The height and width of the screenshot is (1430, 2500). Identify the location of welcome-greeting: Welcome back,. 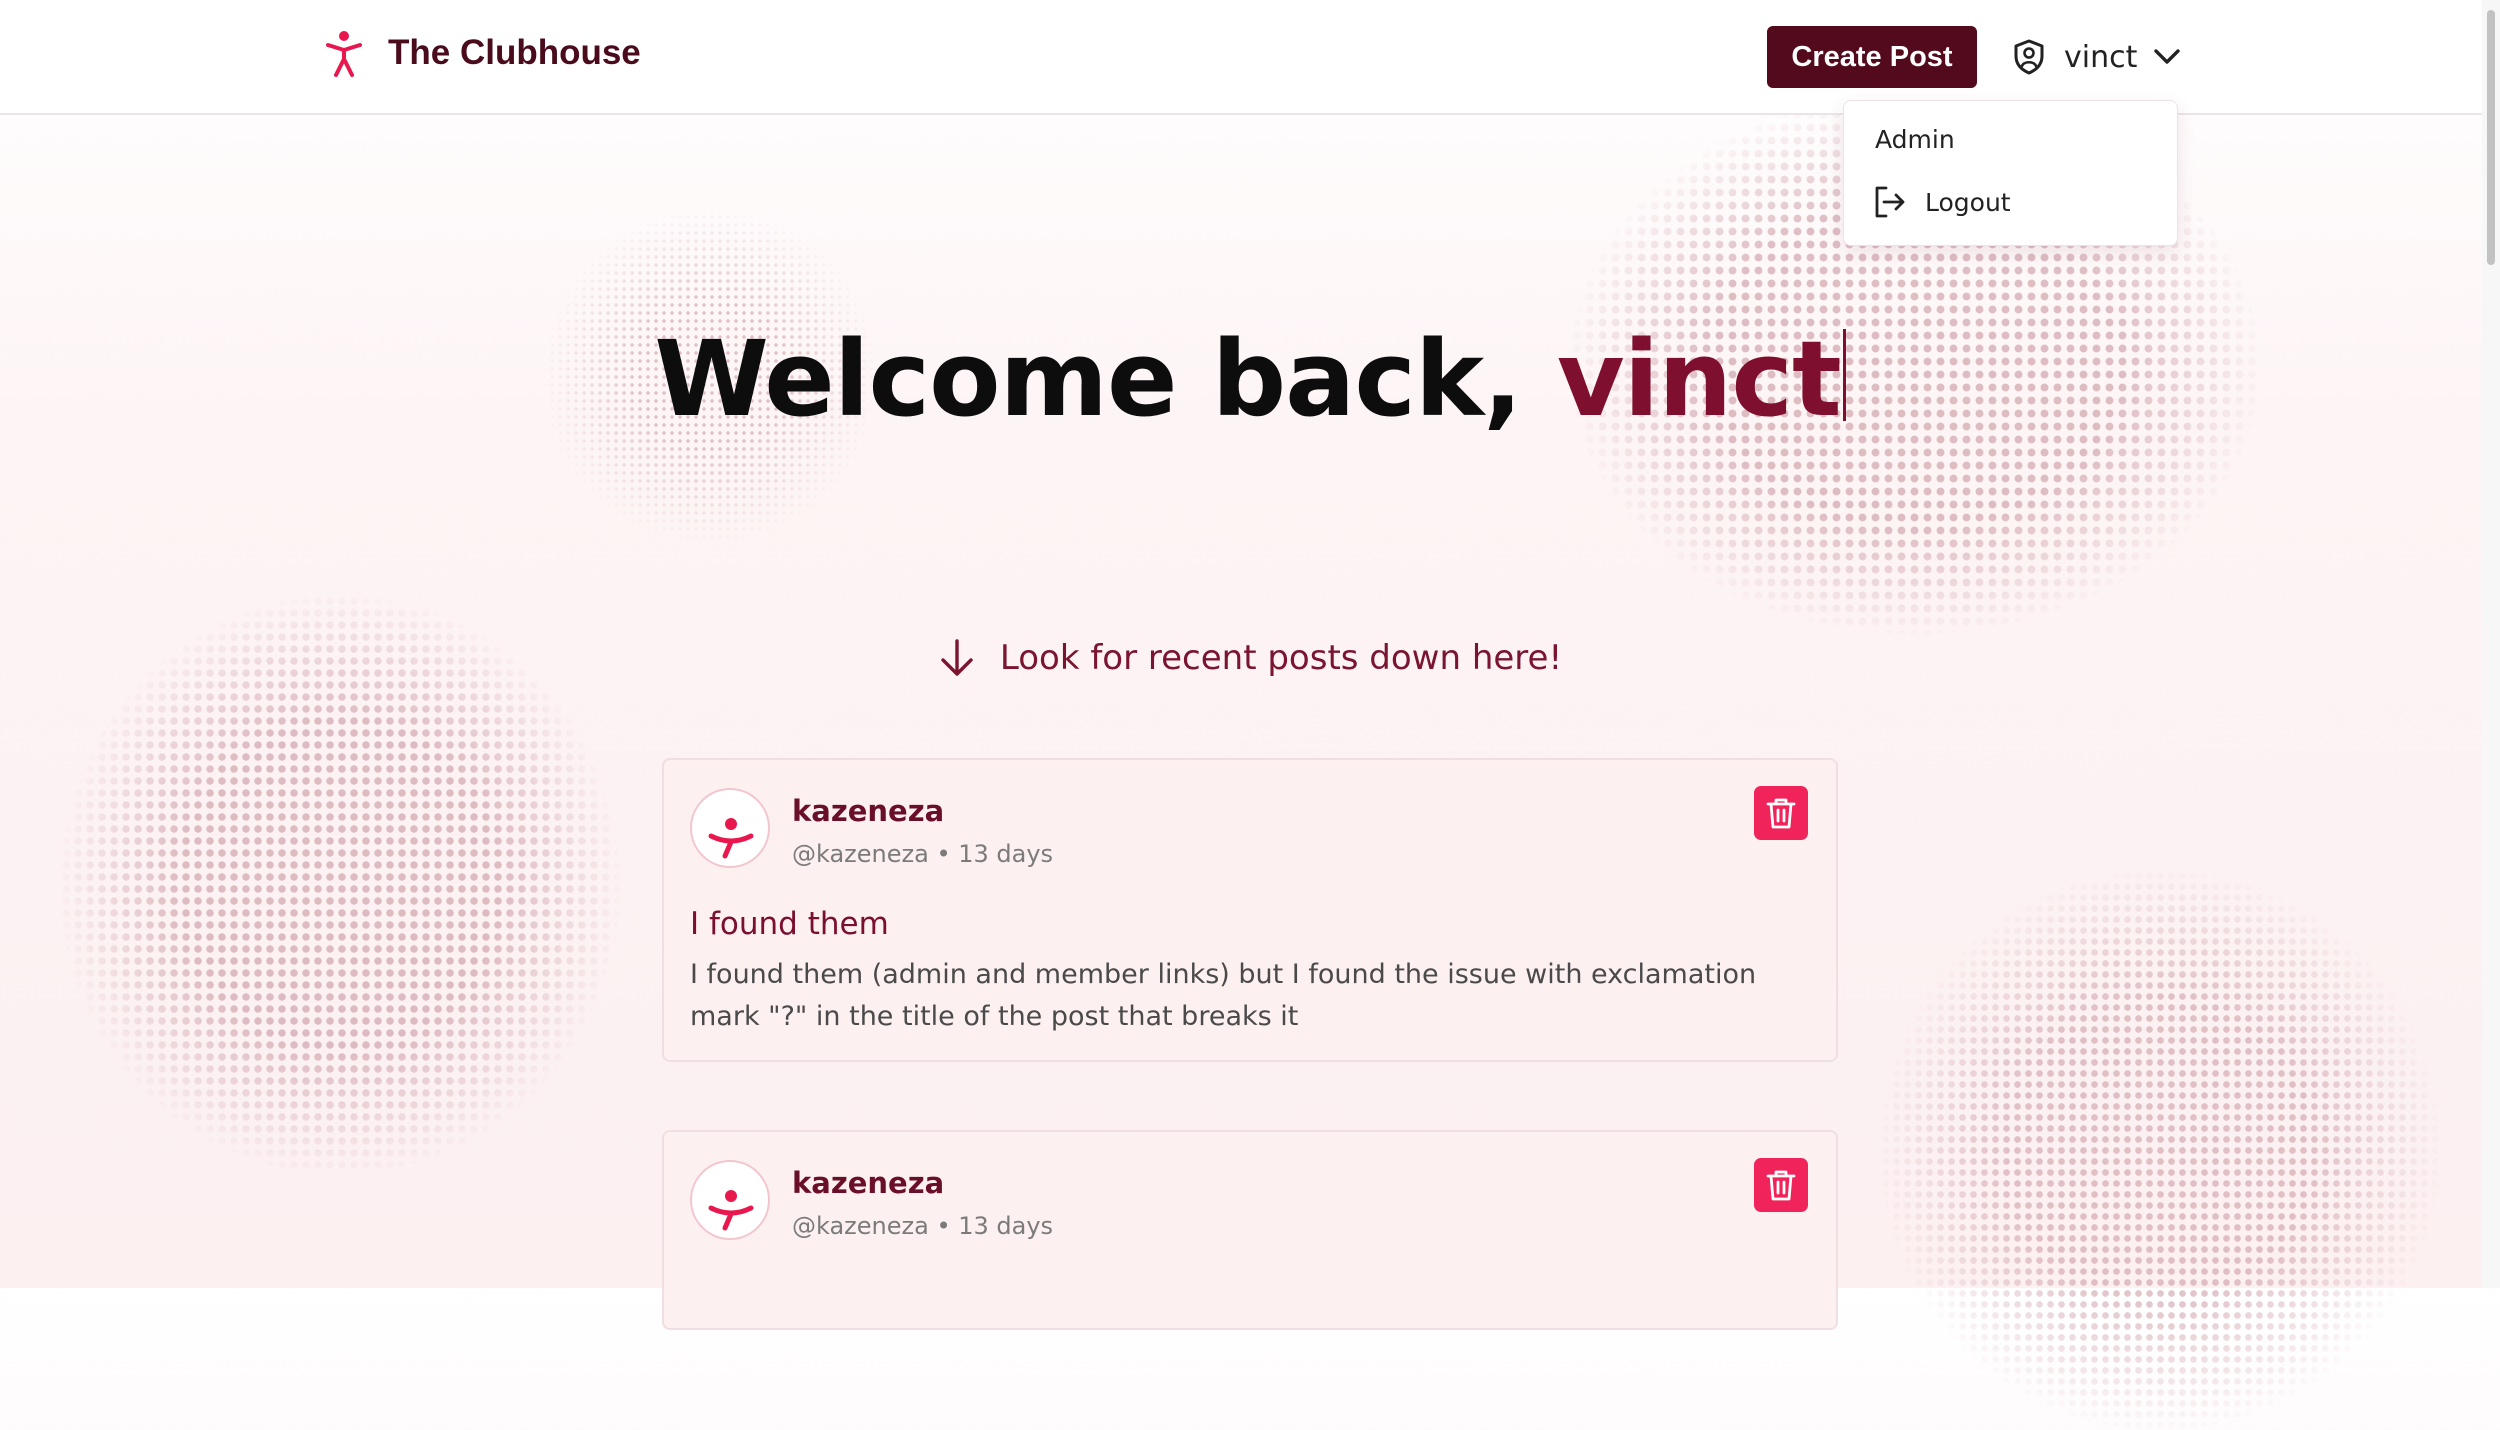
(1088, 379).